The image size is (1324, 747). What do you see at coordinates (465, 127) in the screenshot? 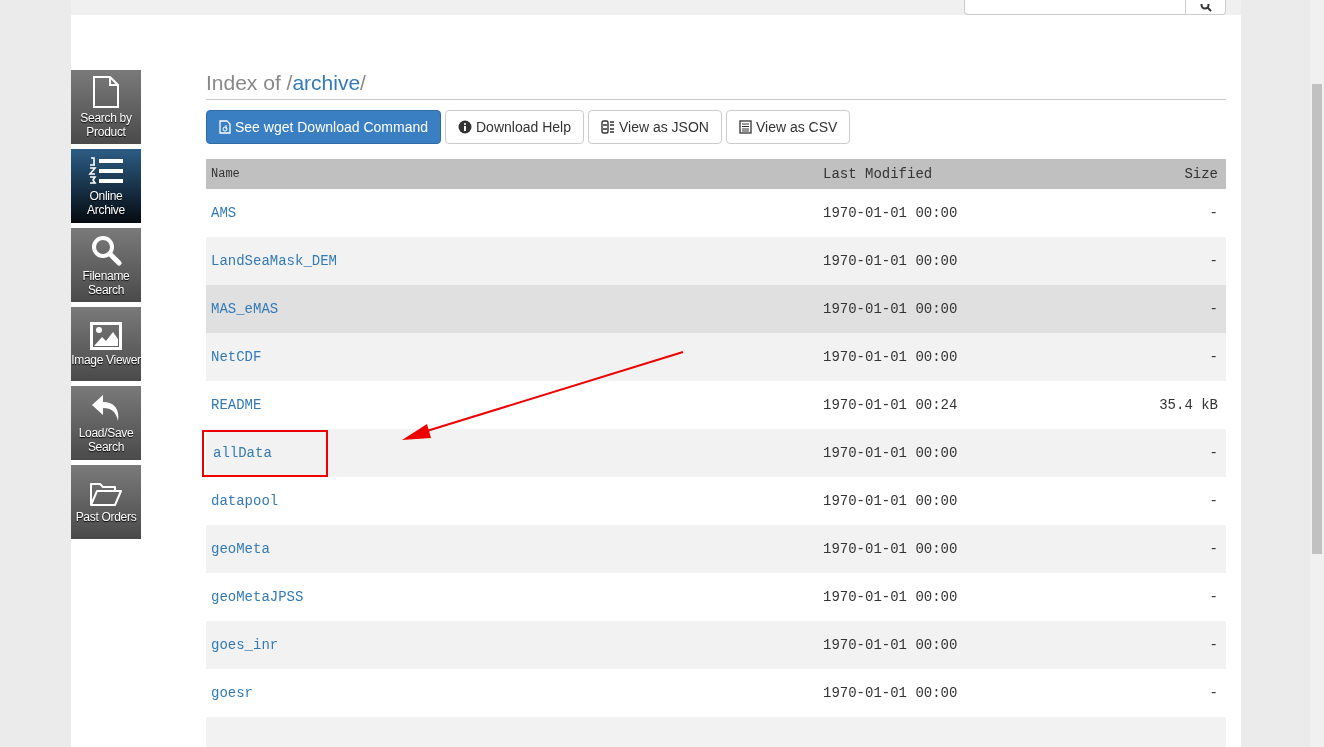
I see `info-icon` at bounding box center [465, 127].